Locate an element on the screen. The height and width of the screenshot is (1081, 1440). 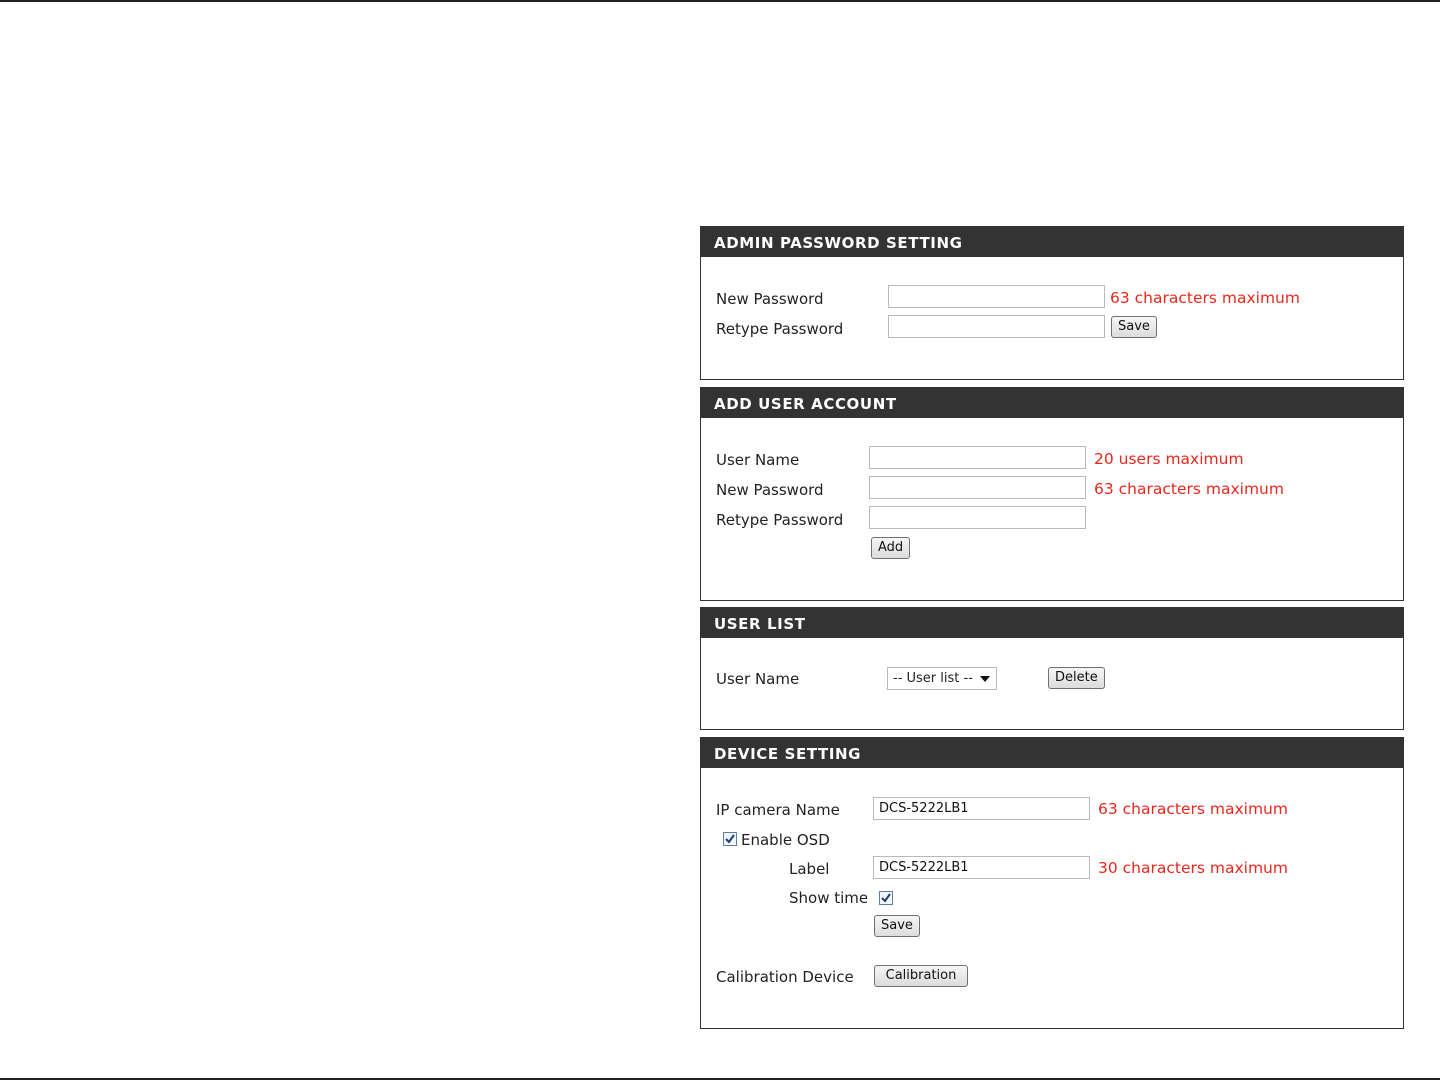
delete-user-button: Delete is located at coordinates (1076, 678).